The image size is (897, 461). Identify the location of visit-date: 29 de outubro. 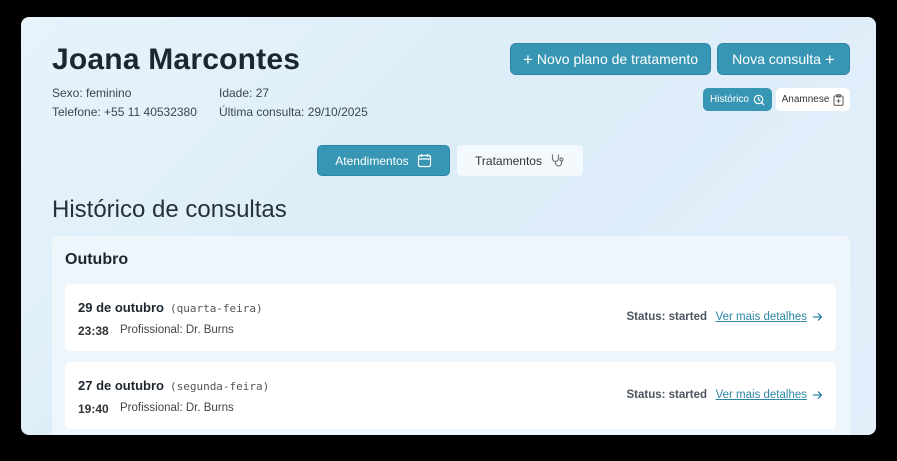
(121, 307).